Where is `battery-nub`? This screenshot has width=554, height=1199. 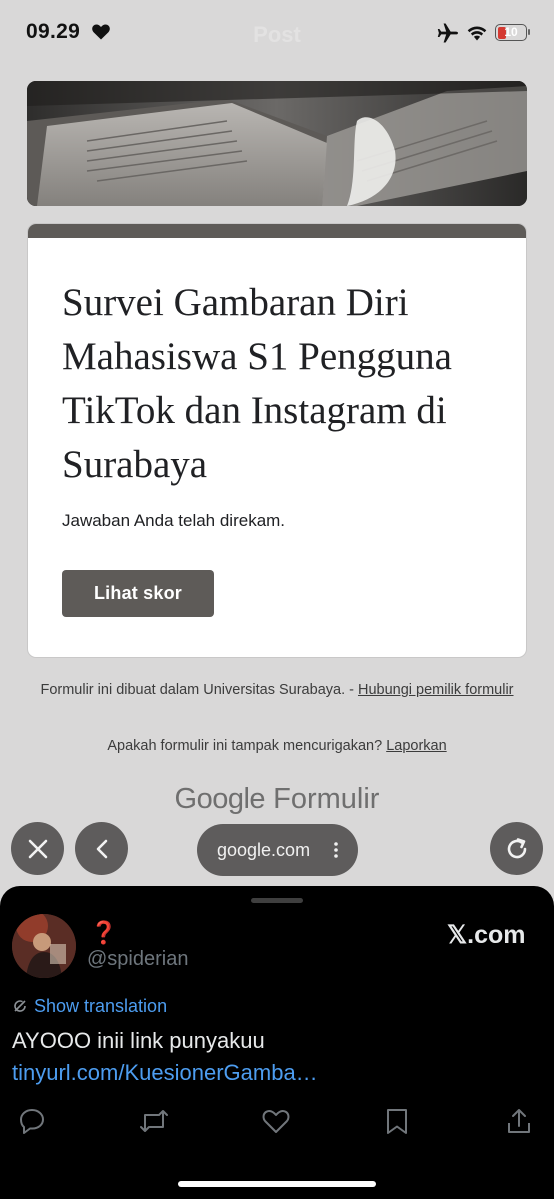 battery-nub is located at coordinates (529, 32).